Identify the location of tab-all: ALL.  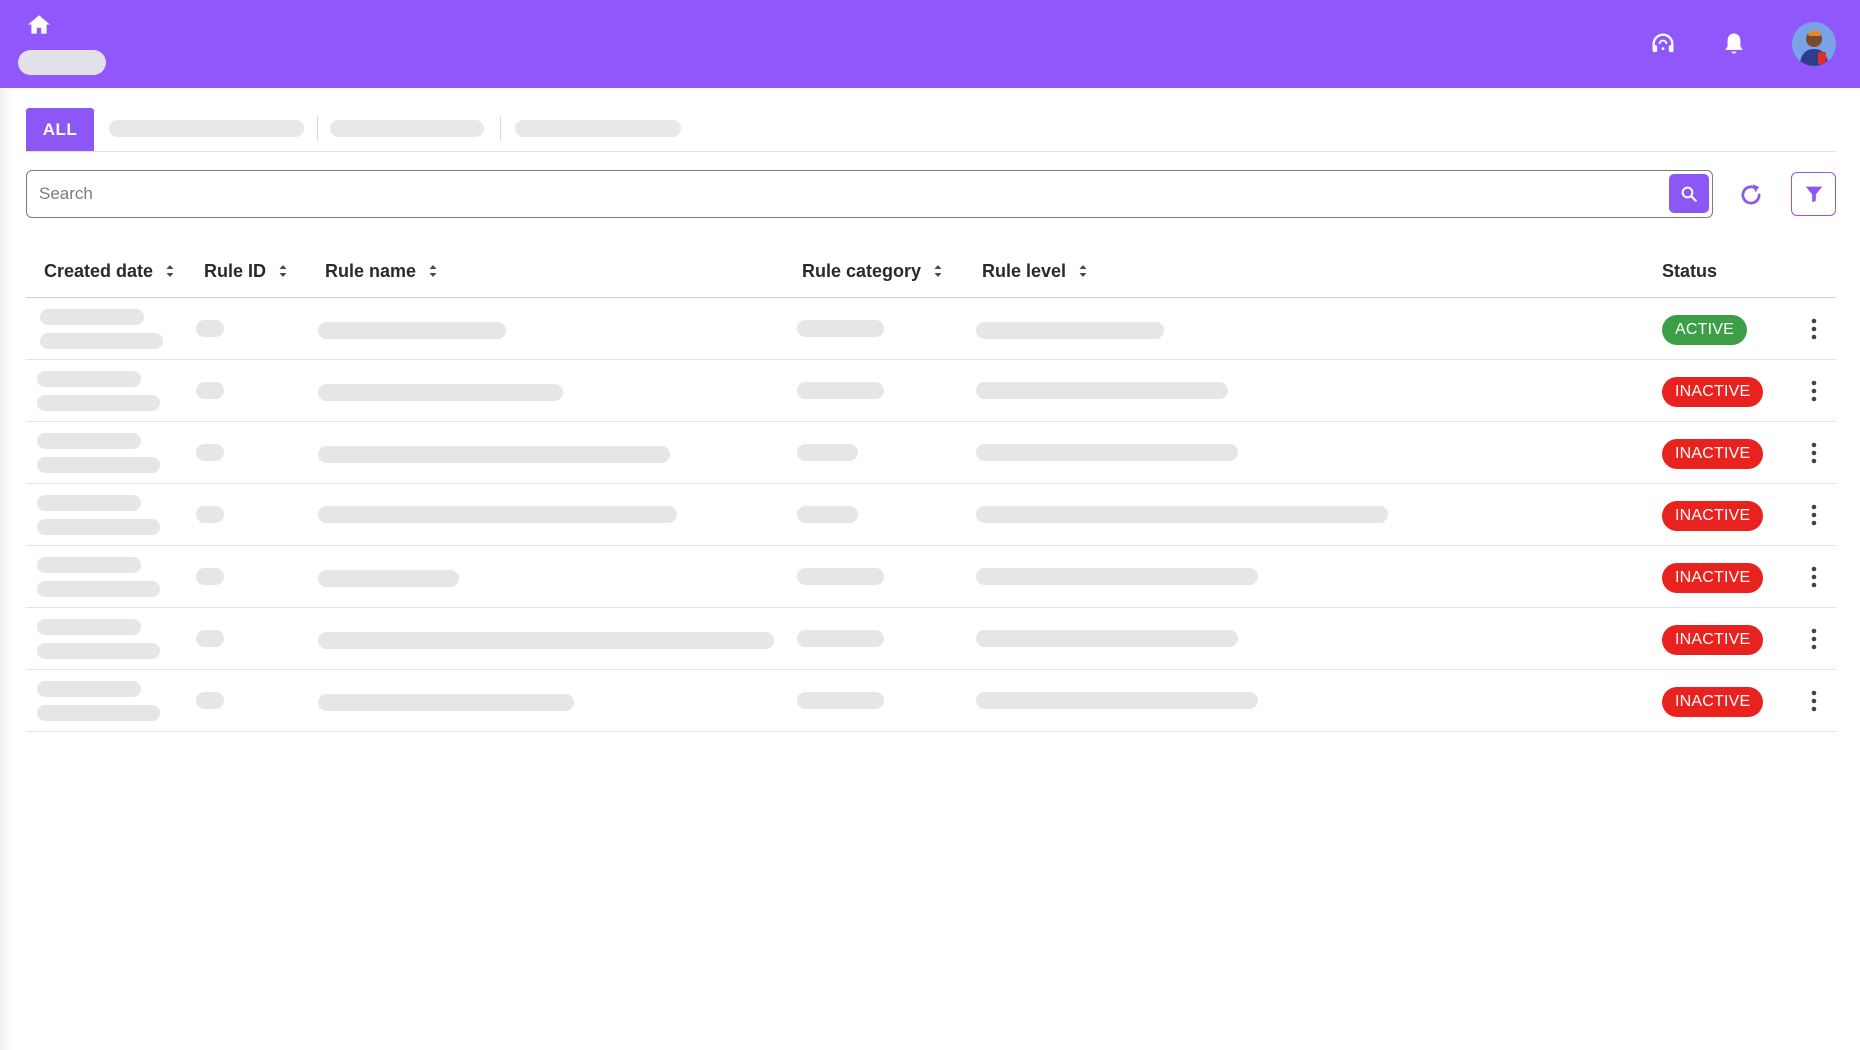
(60, 129).